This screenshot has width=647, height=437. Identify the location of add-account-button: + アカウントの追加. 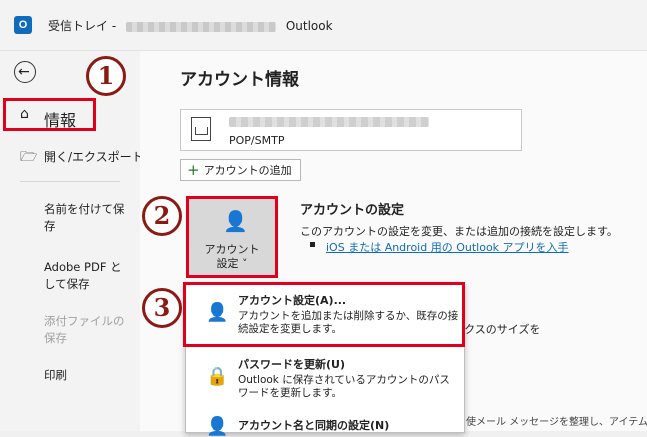
(240, 170).